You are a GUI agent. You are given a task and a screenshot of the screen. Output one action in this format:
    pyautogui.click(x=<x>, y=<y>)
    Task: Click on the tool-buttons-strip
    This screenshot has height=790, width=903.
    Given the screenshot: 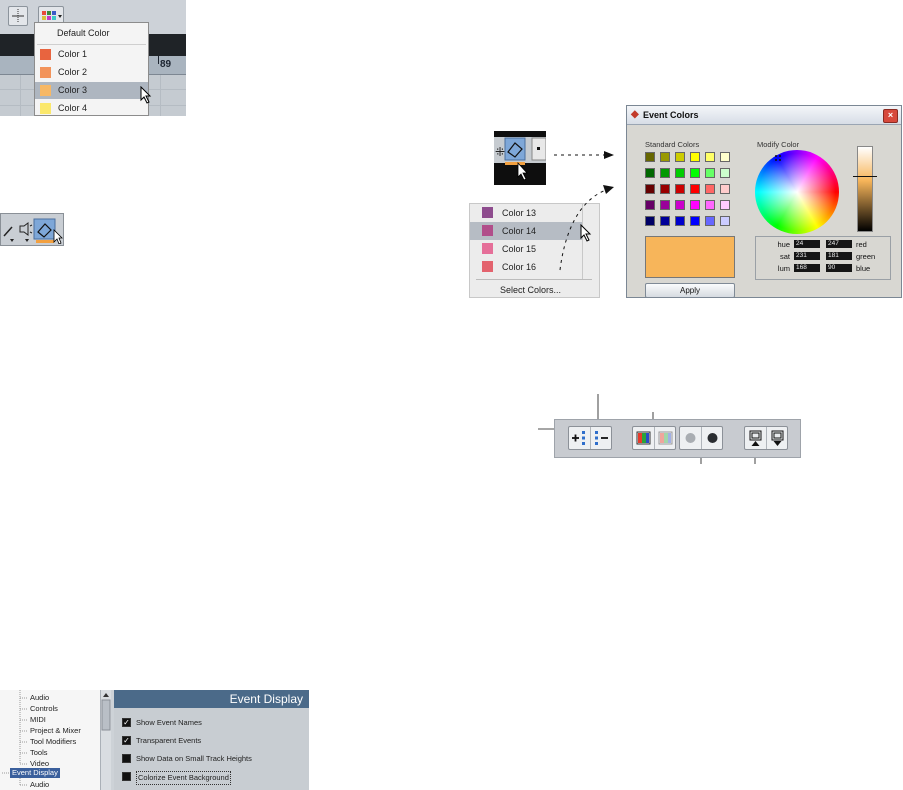 What is the action you would take?
    pyautogui.click(x=32, y=229)
    